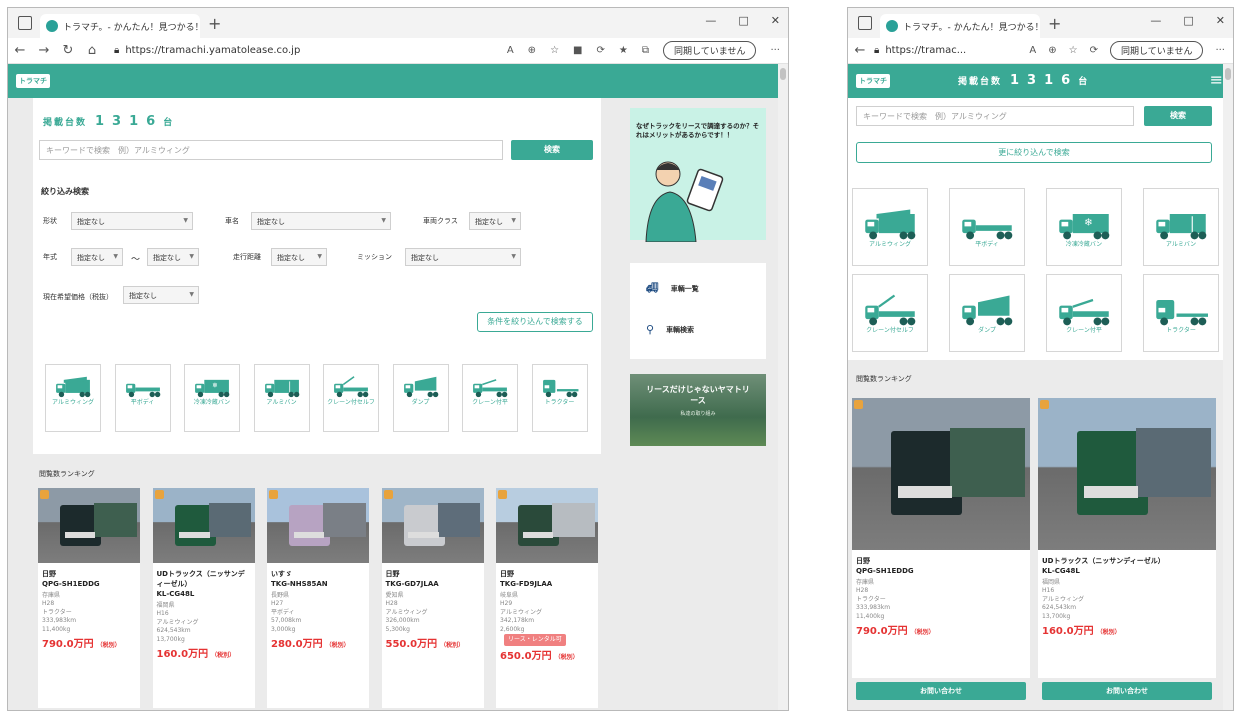  I want to click on mileage-select: 指定なし, so click(299, 257).